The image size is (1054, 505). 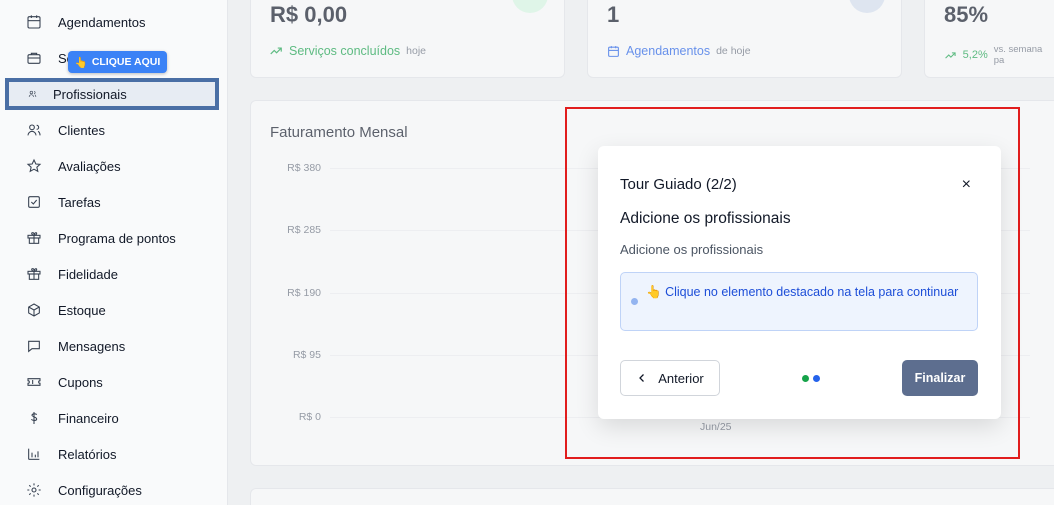 What do you see at coordinates (28, 346) in the screenshot?
I see `message-icon` at bounding box center [28, 346].